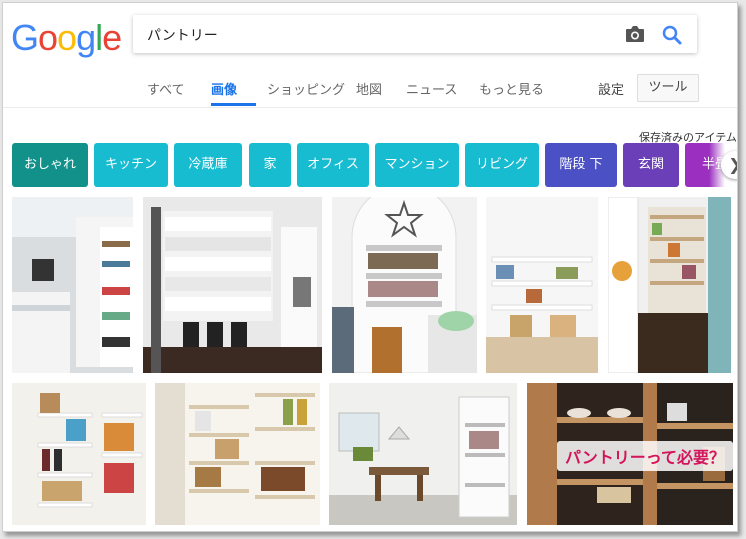 The image size is (746, 539). What do you see at coordinates (208, 165) in the screenshot?
I see `chip-refrigerator: 冷蔵庫` at bounding box center [208, 165].